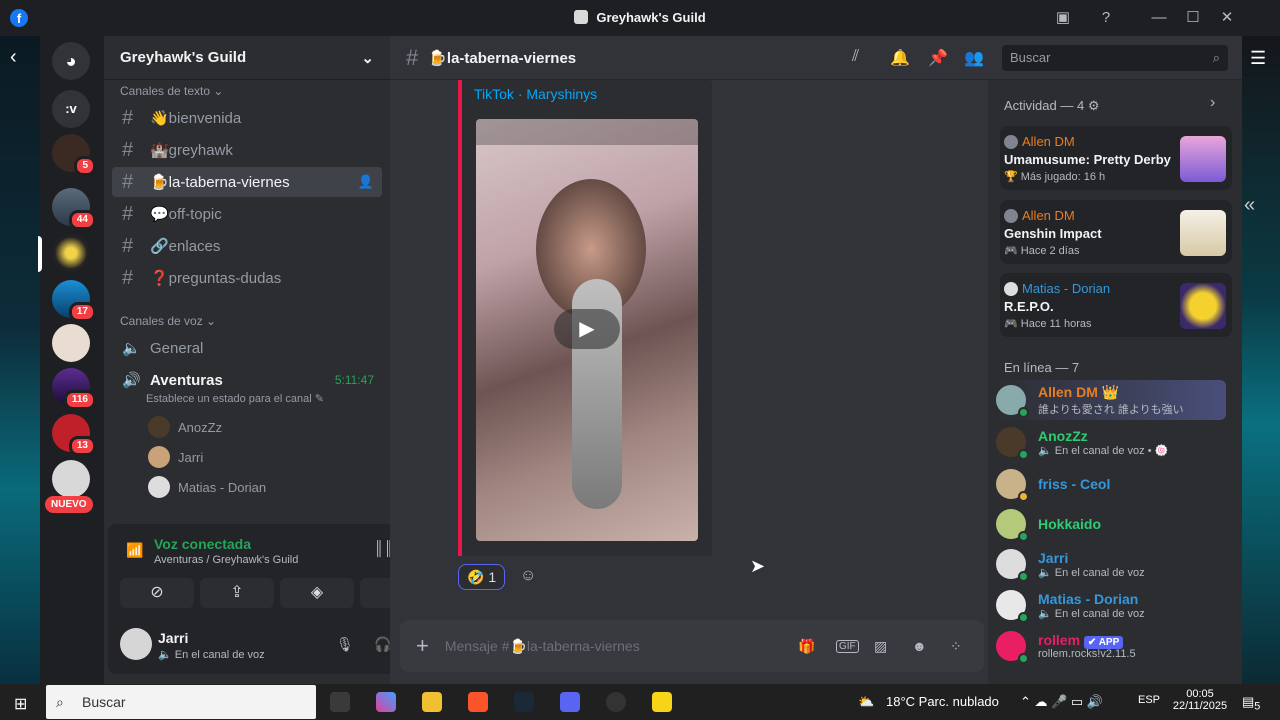 The width and height of the screenshot is (1280, 720). Describe the element at coordinates (1070, 564) in the screenshot. I see `member-item: Jarri 🔈 En el canal de voz` at that location.